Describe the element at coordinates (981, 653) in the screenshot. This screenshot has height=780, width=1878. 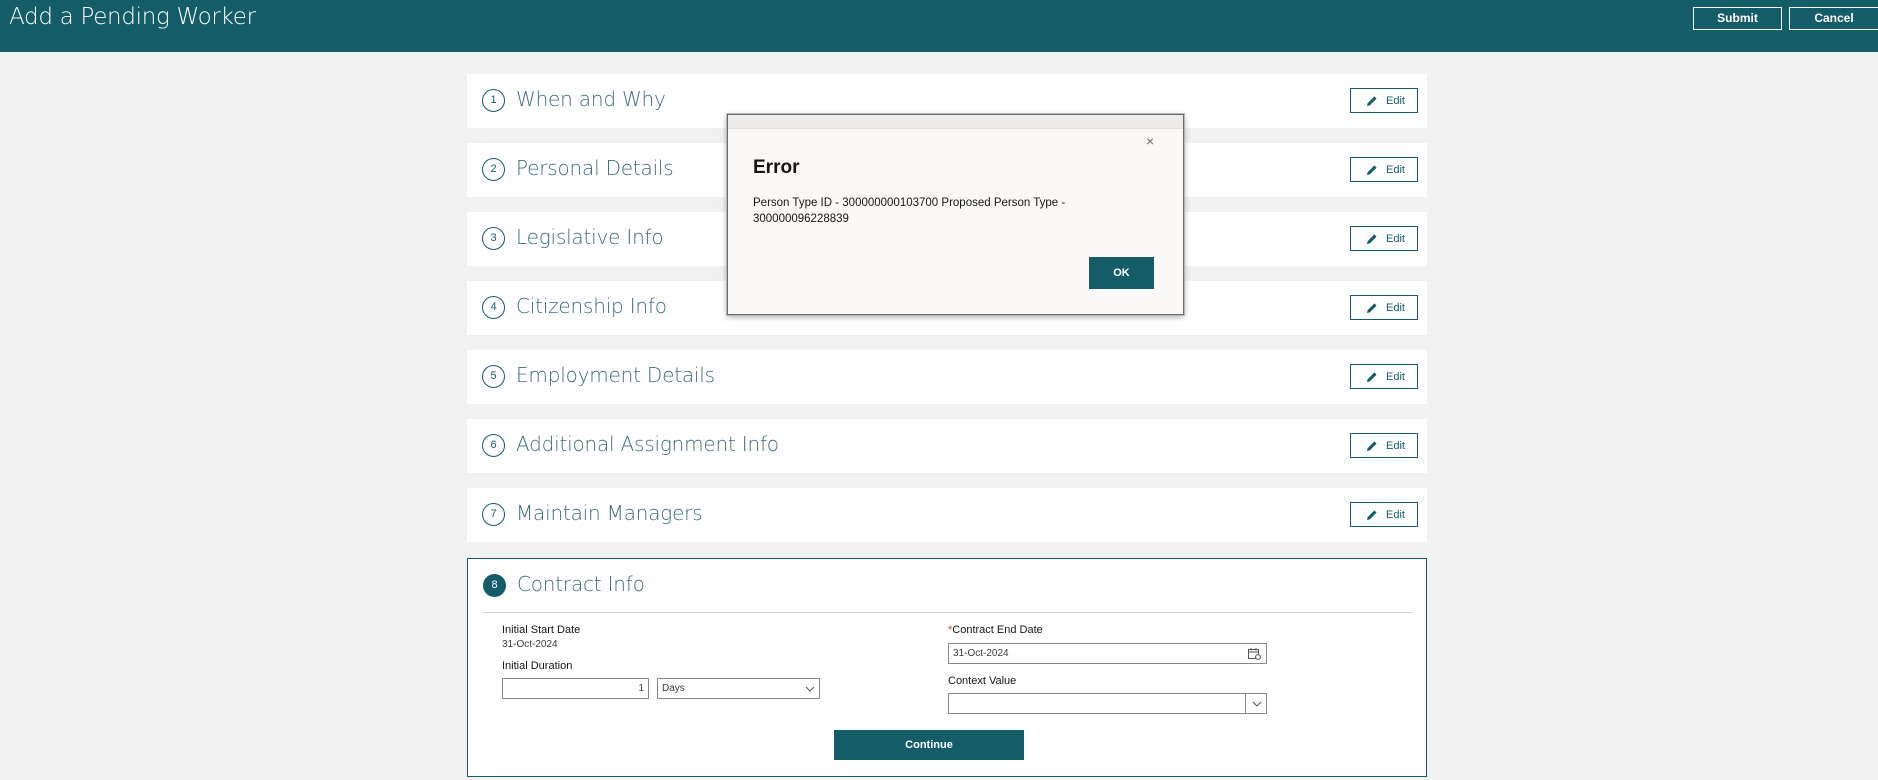
I see `contract-end-date-value: 31-Oct-2024` at that location.